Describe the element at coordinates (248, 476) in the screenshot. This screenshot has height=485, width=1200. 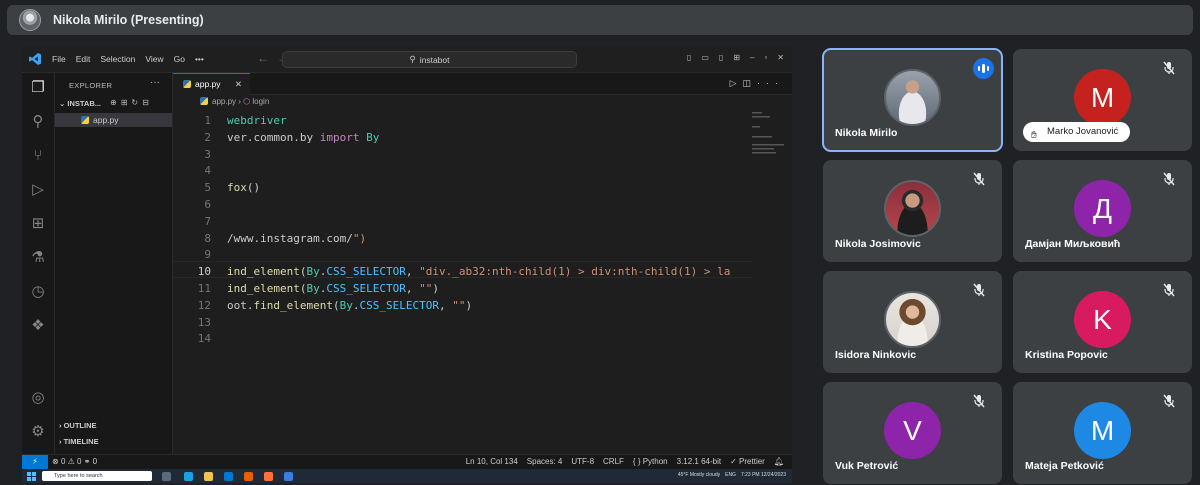
I see `firefox-icon` at that location.